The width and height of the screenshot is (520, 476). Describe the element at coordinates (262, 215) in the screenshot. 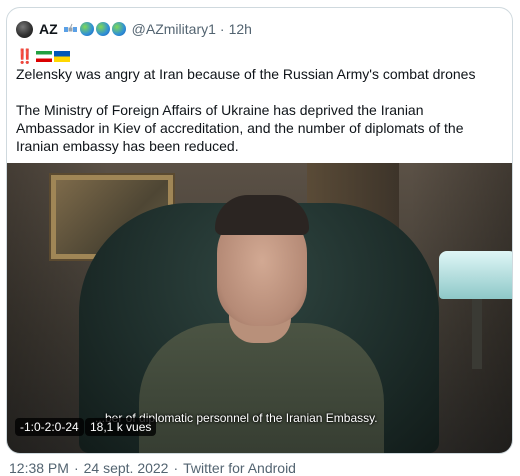

I see `person-hair` at that location.